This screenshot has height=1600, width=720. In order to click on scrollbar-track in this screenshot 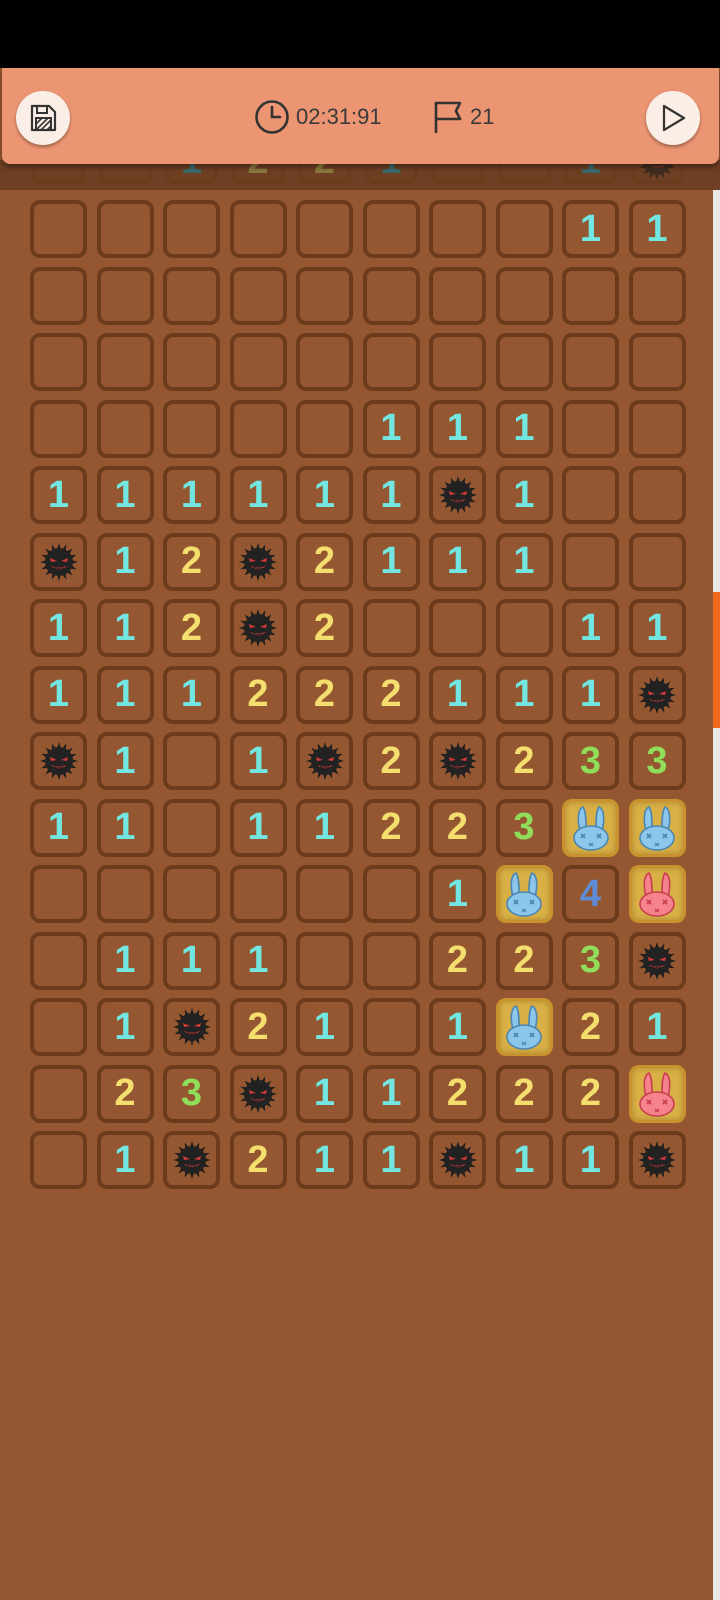, I will do `click(716, 895)`.